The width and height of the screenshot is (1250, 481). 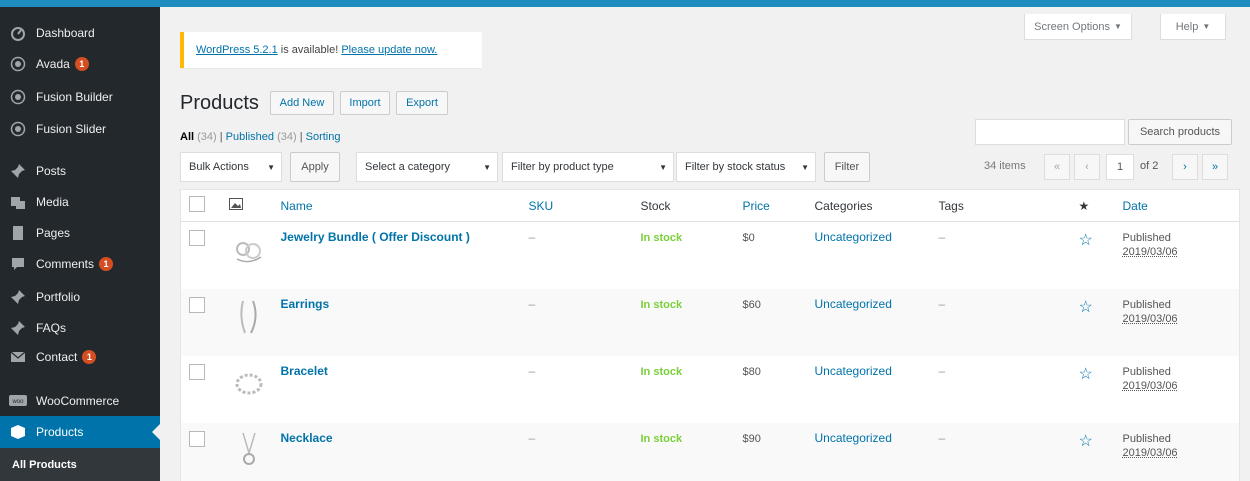 I want to click on stock-status-value: Filter by stock status, so click(x=735, y=167).